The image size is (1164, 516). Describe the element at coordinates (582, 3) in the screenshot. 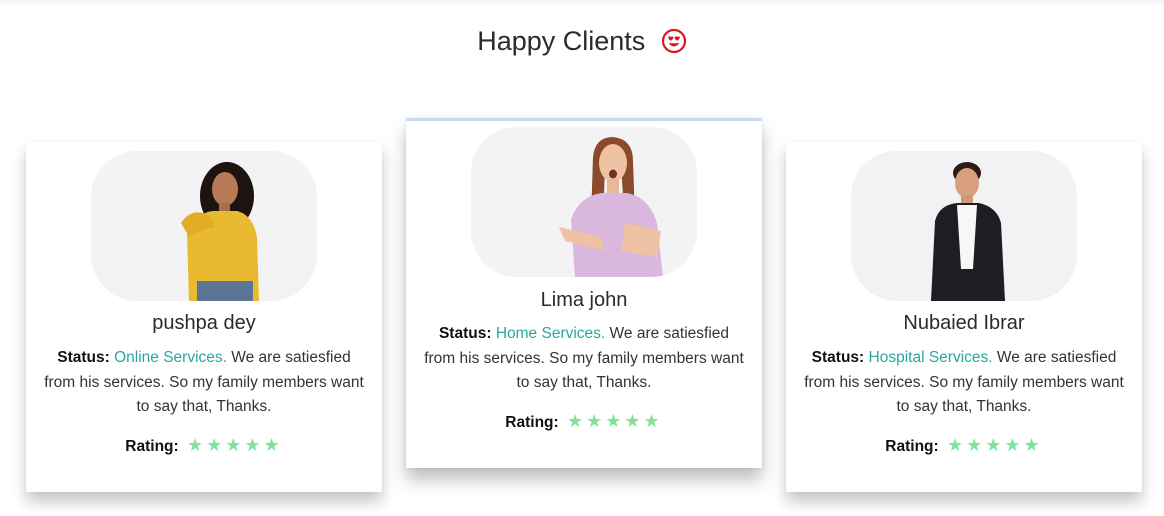

I see `header-shadow` at that location.